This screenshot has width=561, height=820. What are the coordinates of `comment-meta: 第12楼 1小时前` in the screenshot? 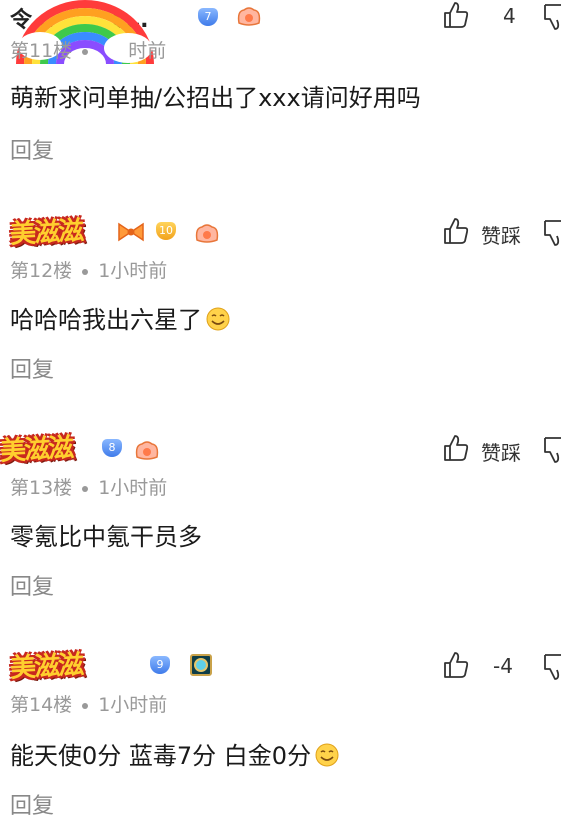 It's located at (88, 269).